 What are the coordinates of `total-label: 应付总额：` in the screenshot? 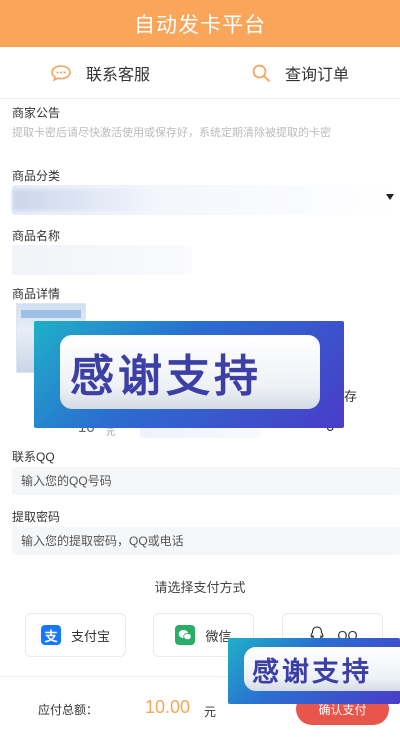 It's located at (68, 710).